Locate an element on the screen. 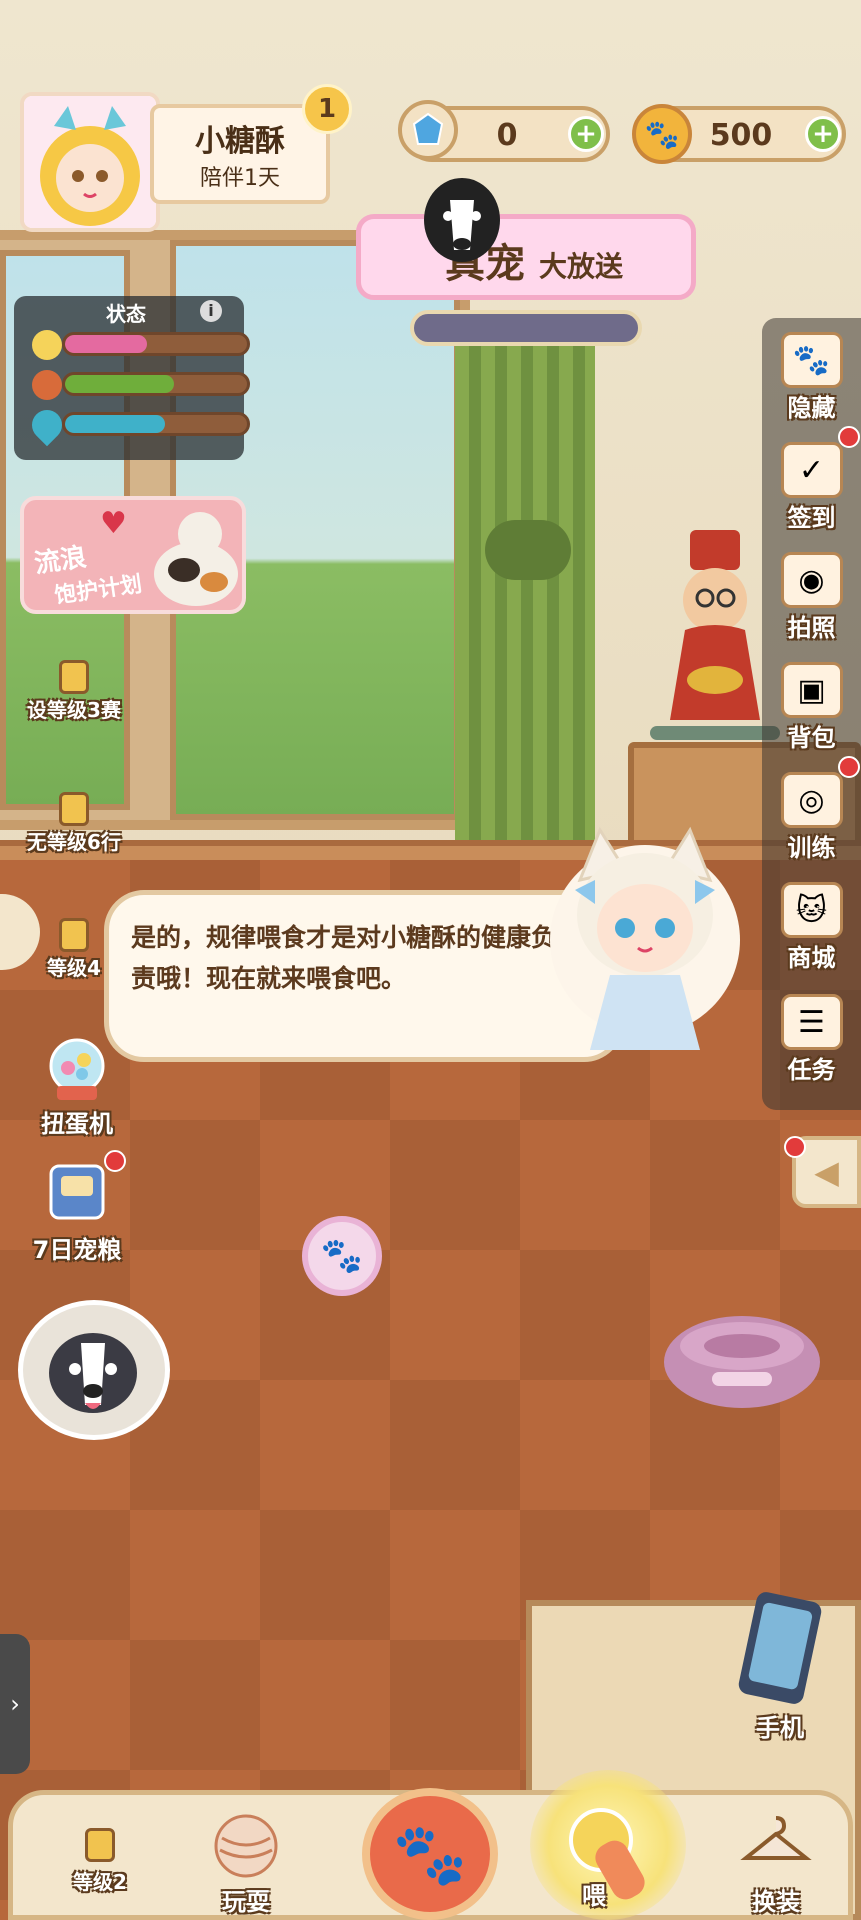 The width and height of the screenshot is (861, 1920). add-gems-button: + is located at coordinates (586, 134).